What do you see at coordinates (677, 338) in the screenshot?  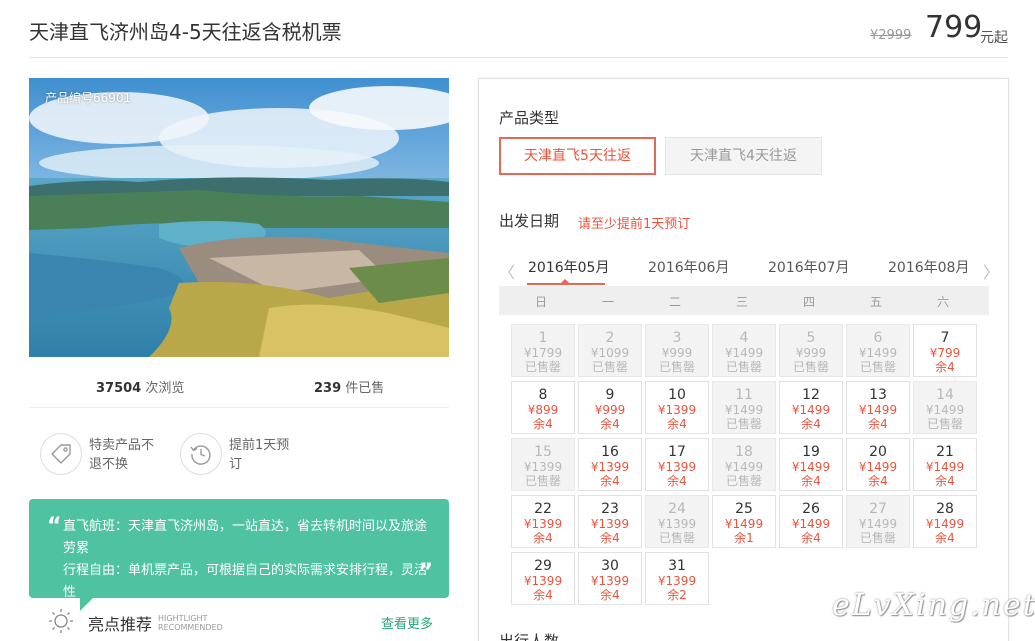 I see `calendar-day-number: 3` at bounding box center [677, 338].